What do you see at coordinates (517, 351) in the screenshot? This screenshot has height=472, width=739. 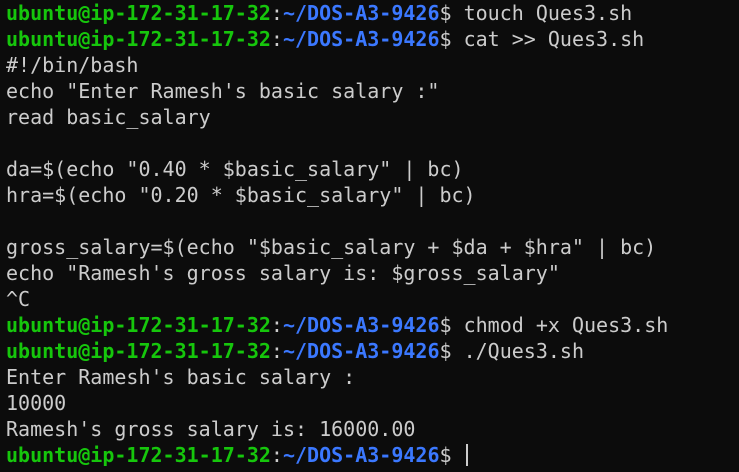 I see `command-text: ./Ques3.sh` at bounding box center [517, 351].